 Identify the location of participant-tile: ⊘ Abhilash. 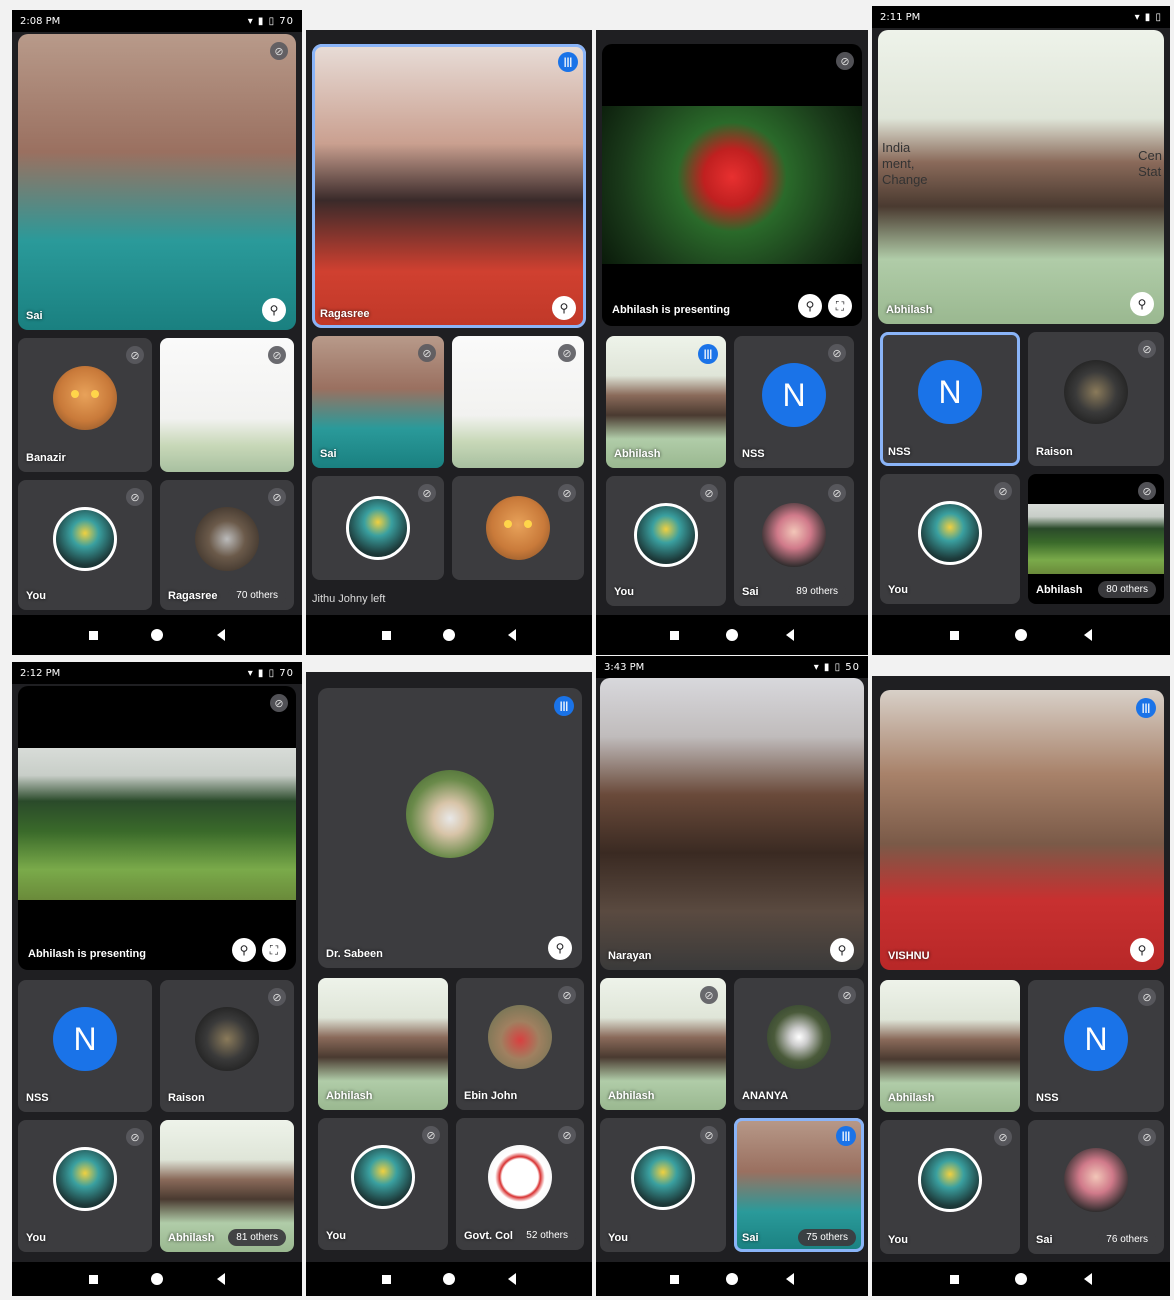
(663, 1044).